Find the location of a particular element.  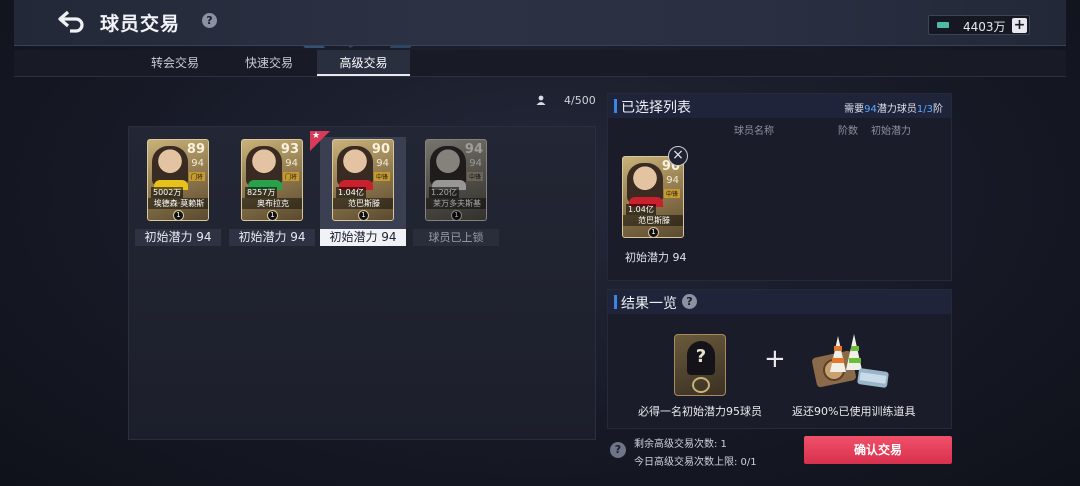

requirement-text: 需要94潜力球员1/3阶 is located at coordinates (893, 109).